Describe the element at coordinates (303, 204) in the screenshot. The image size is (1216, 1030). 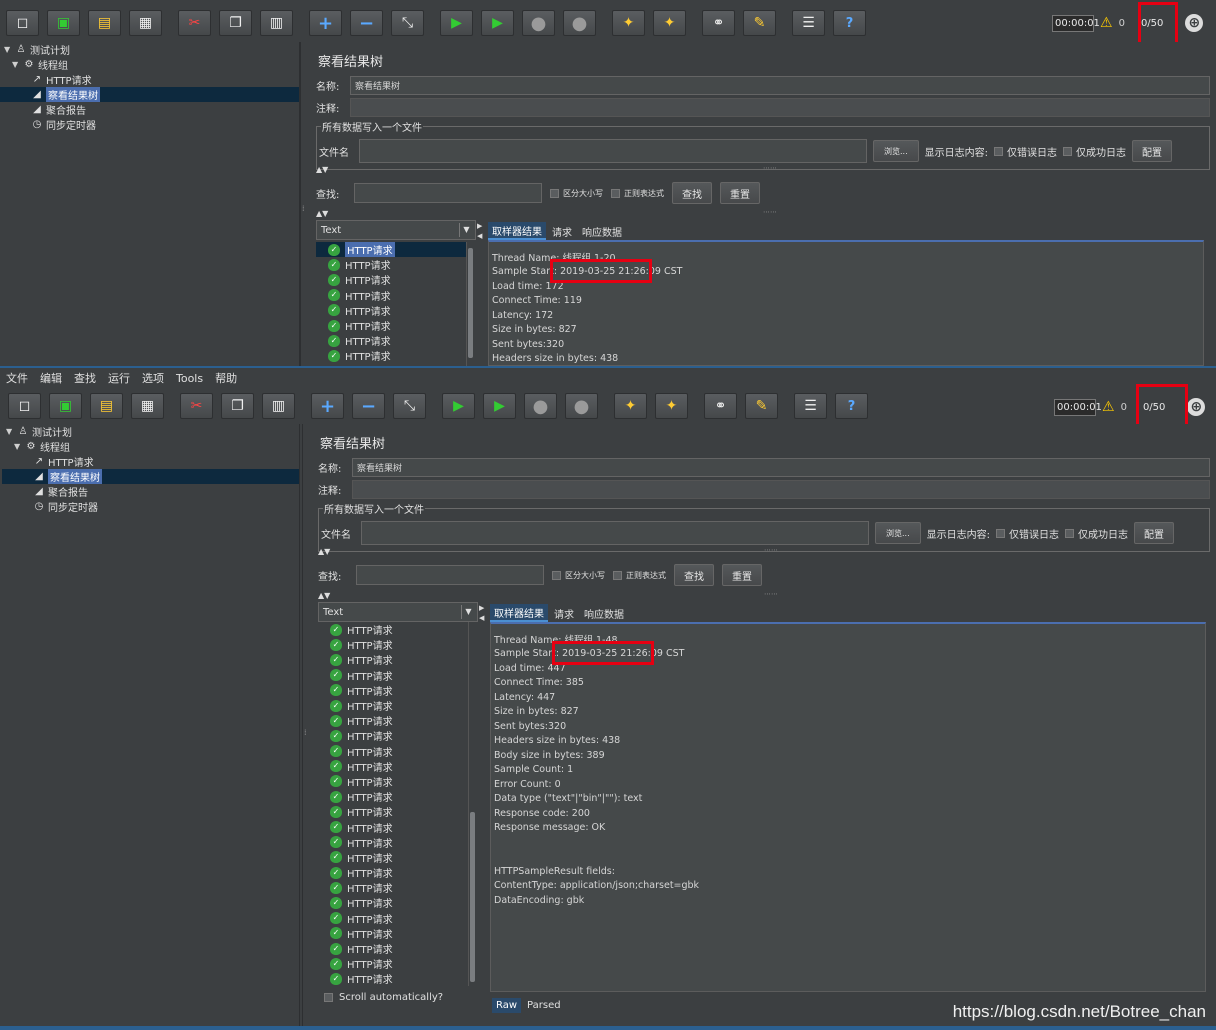
I see `main-splitter: ⁞` at that location.